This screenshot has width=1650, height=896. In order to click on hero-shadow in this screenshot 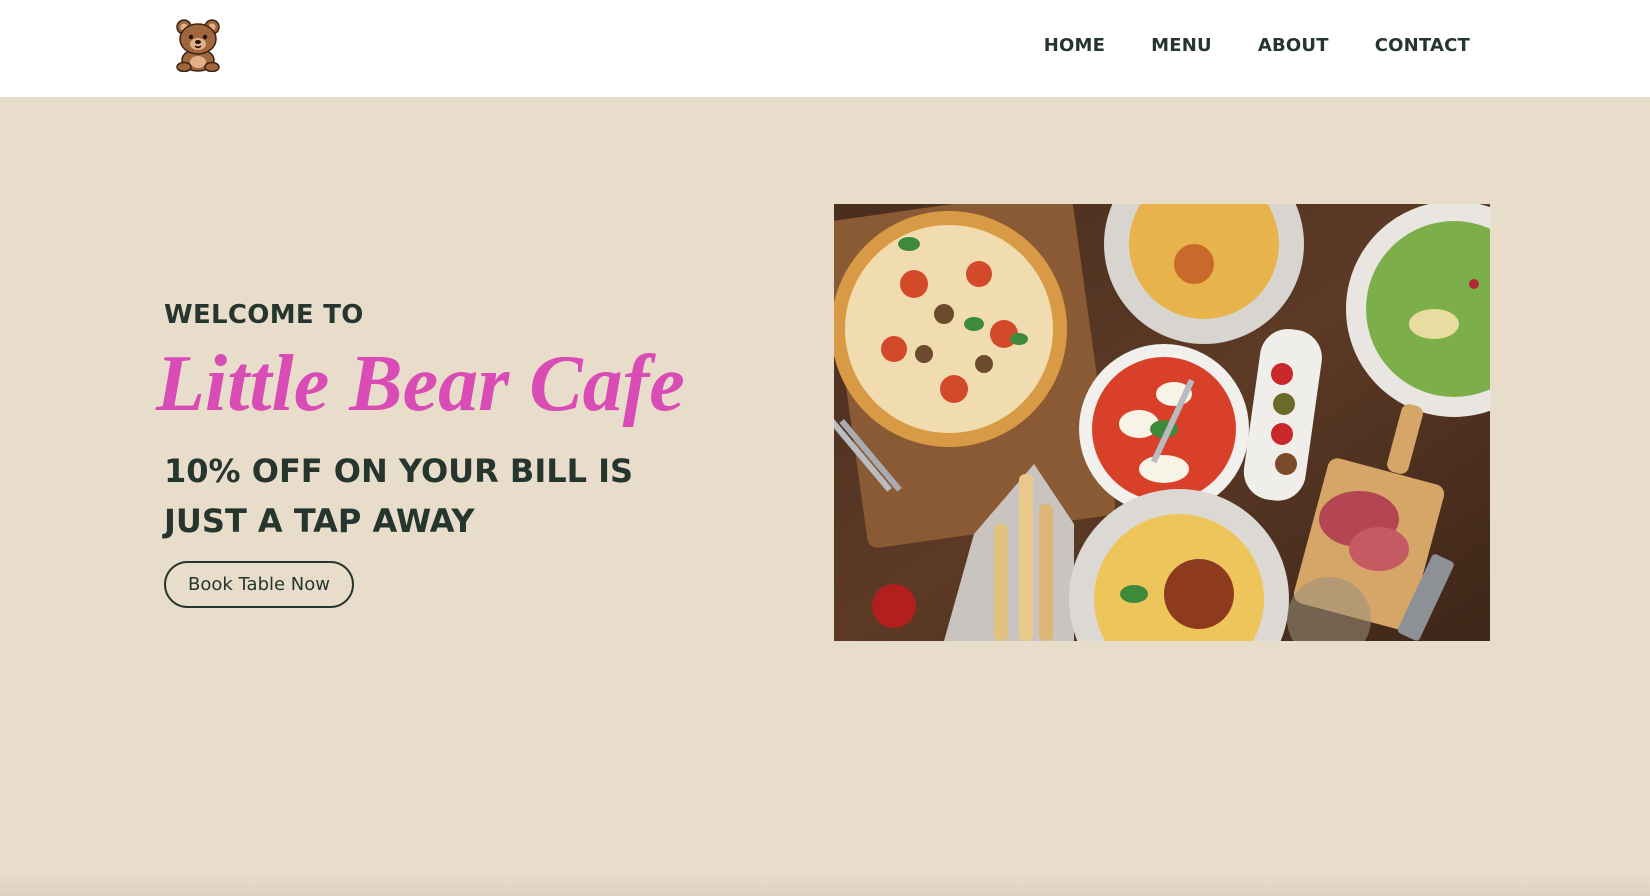, I will do `click(825, 885)`.